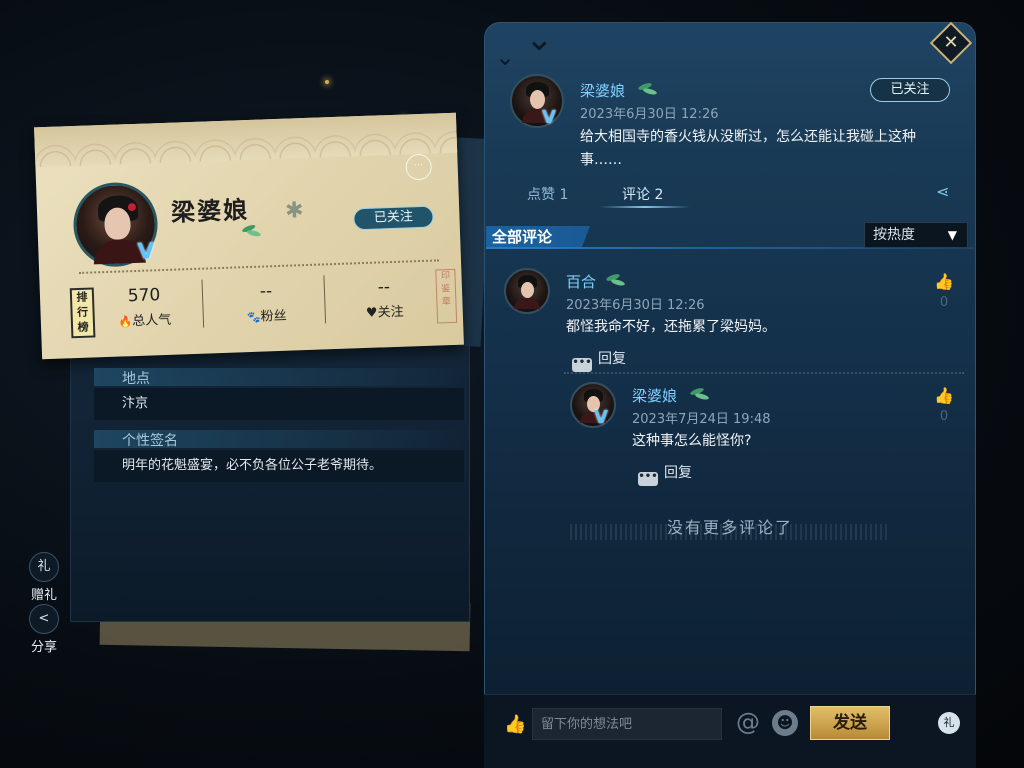 The height and width of the screenshot is (768, 1024). I want to click on at-mention-icon: @, so click(748, 722).